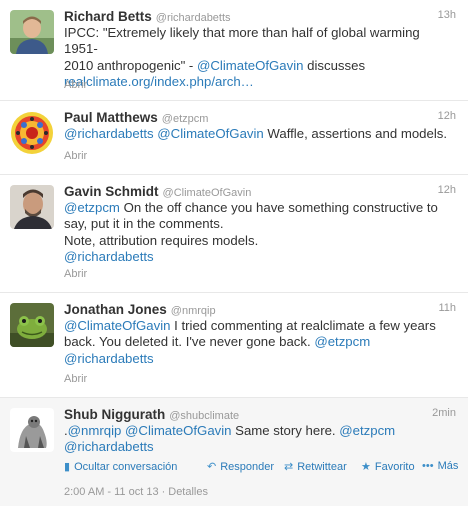 Image resolution: width=470 pixels, height=506 pixels. I want to click on more-button: ••• Más, so click(440, 466).